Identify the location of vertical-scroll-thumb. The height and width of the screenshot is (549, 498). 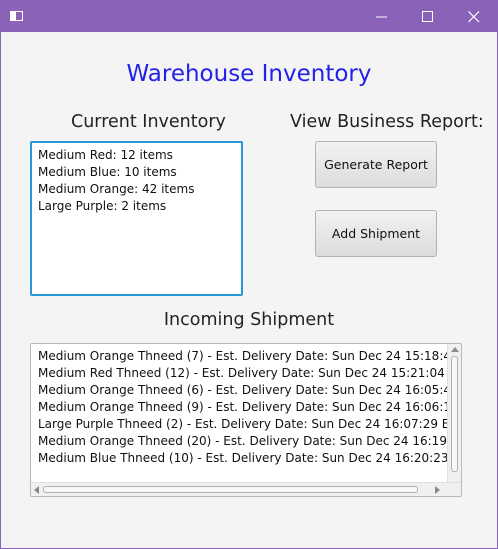
(454, 414).